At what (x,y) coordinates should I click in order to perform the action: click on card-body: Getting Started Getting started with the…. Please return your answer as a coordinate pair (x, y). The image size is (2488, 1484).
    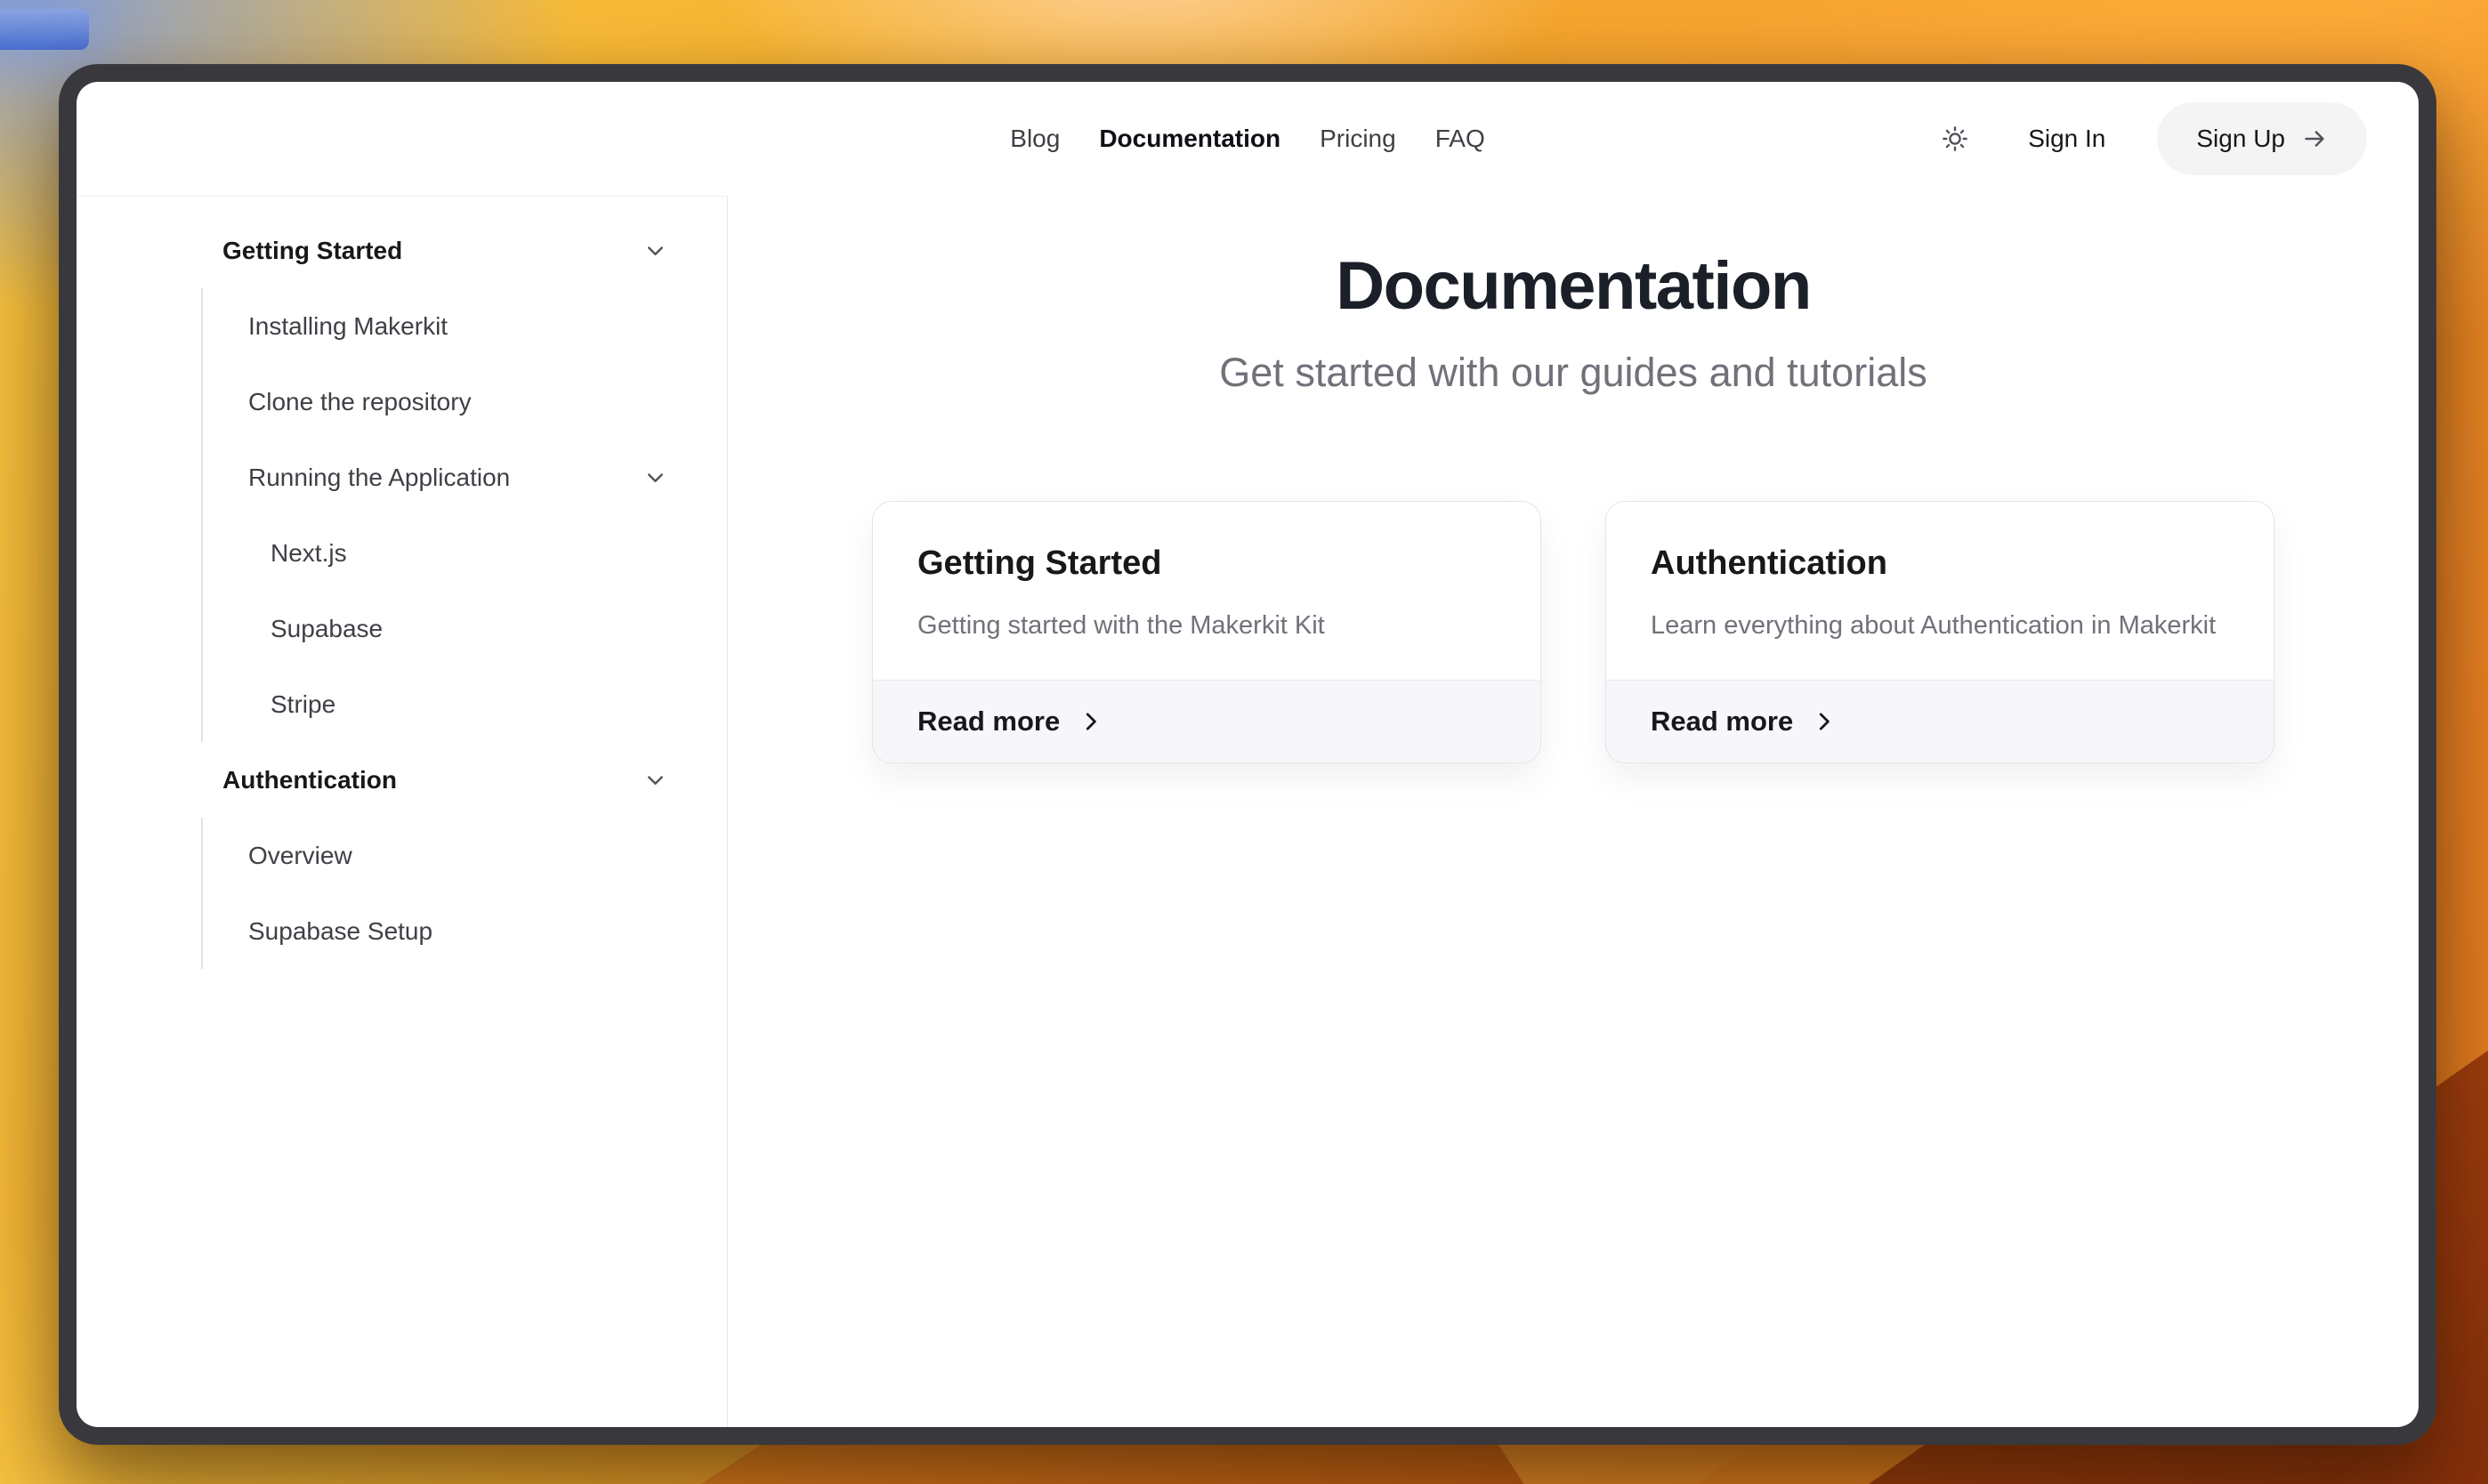
    Looking at the image, I should click on (1206, 591).